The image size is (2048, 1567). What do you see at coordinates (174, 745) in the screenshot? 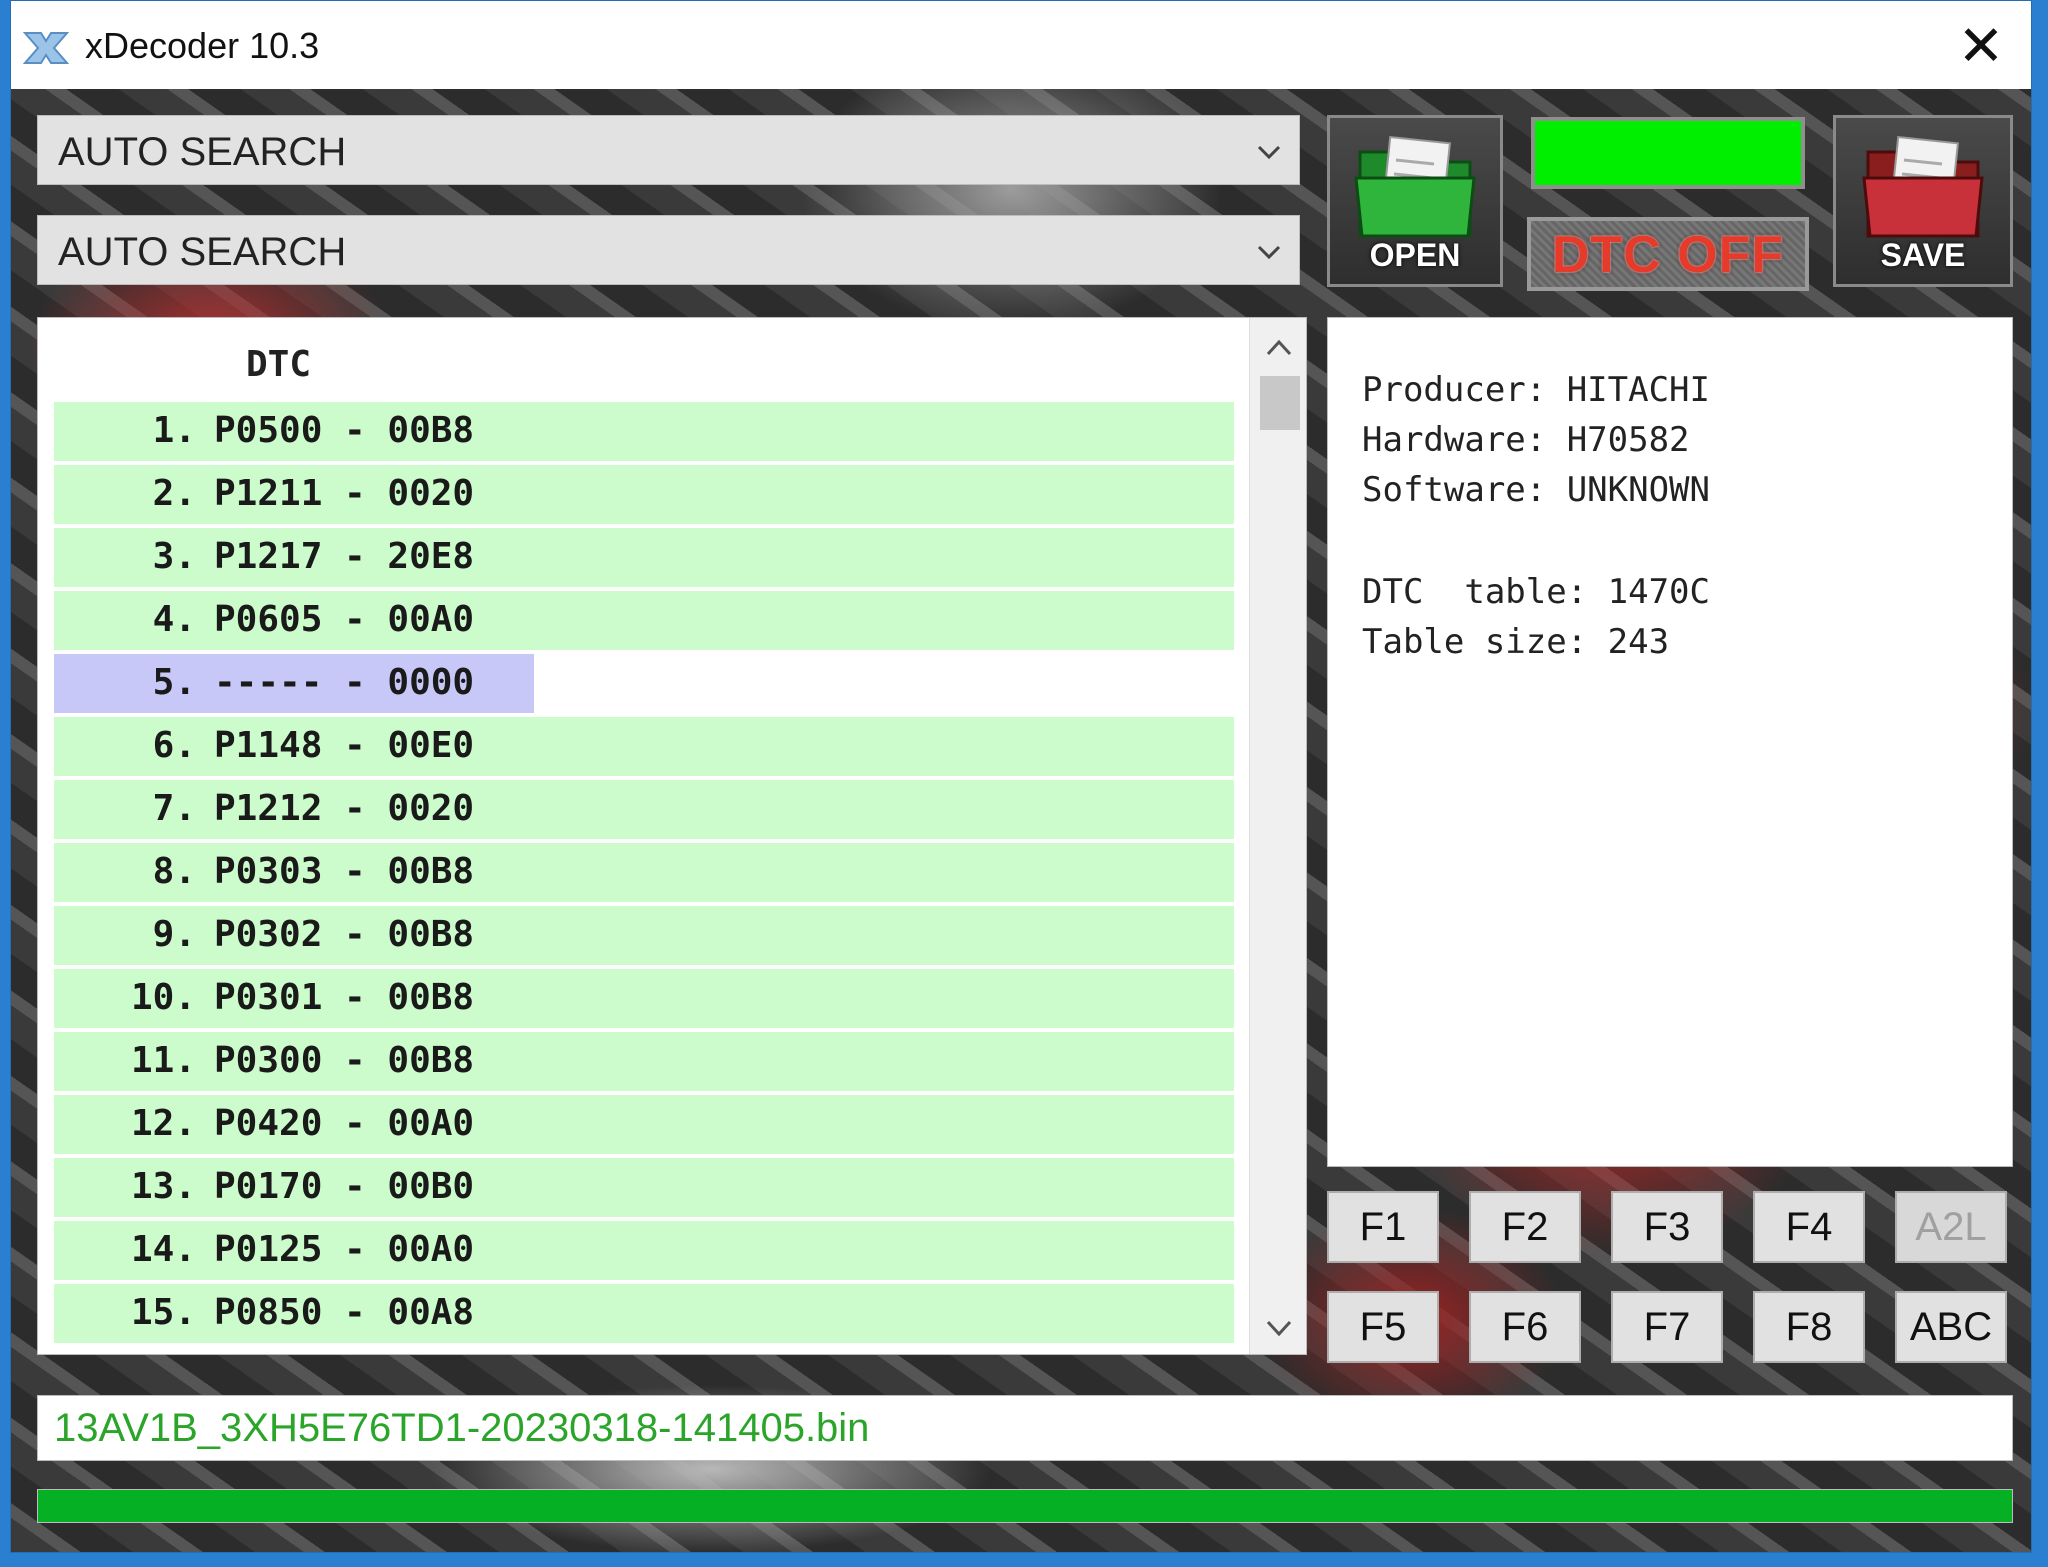
I see `dtc-row-number: 6.` at bounding box center [174, 745].